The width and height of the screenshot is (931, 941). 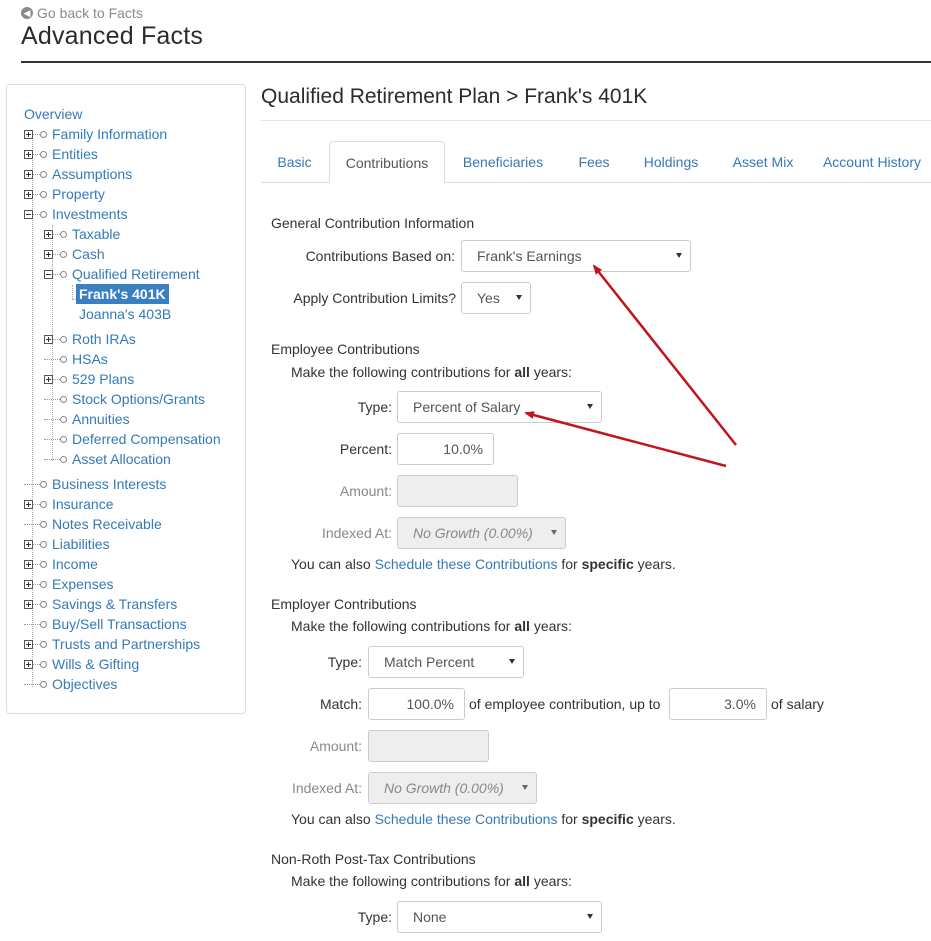 I want to click on sidebar-item-qualified-retirement: Qualified Retirement, so click(x=122, y=274).